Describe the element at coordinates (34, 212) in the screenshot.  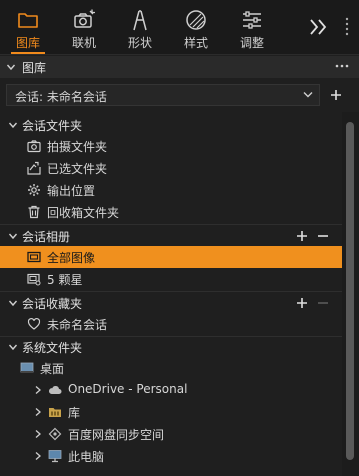
I see `trash-icon` at that location.